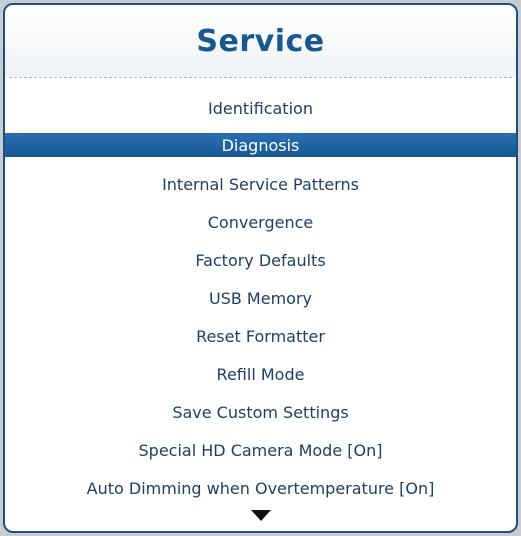 The height and width of the screenshot is (536, 521). I want to click on menu-item-usb-memory: USB Memory, so click(260, 298).